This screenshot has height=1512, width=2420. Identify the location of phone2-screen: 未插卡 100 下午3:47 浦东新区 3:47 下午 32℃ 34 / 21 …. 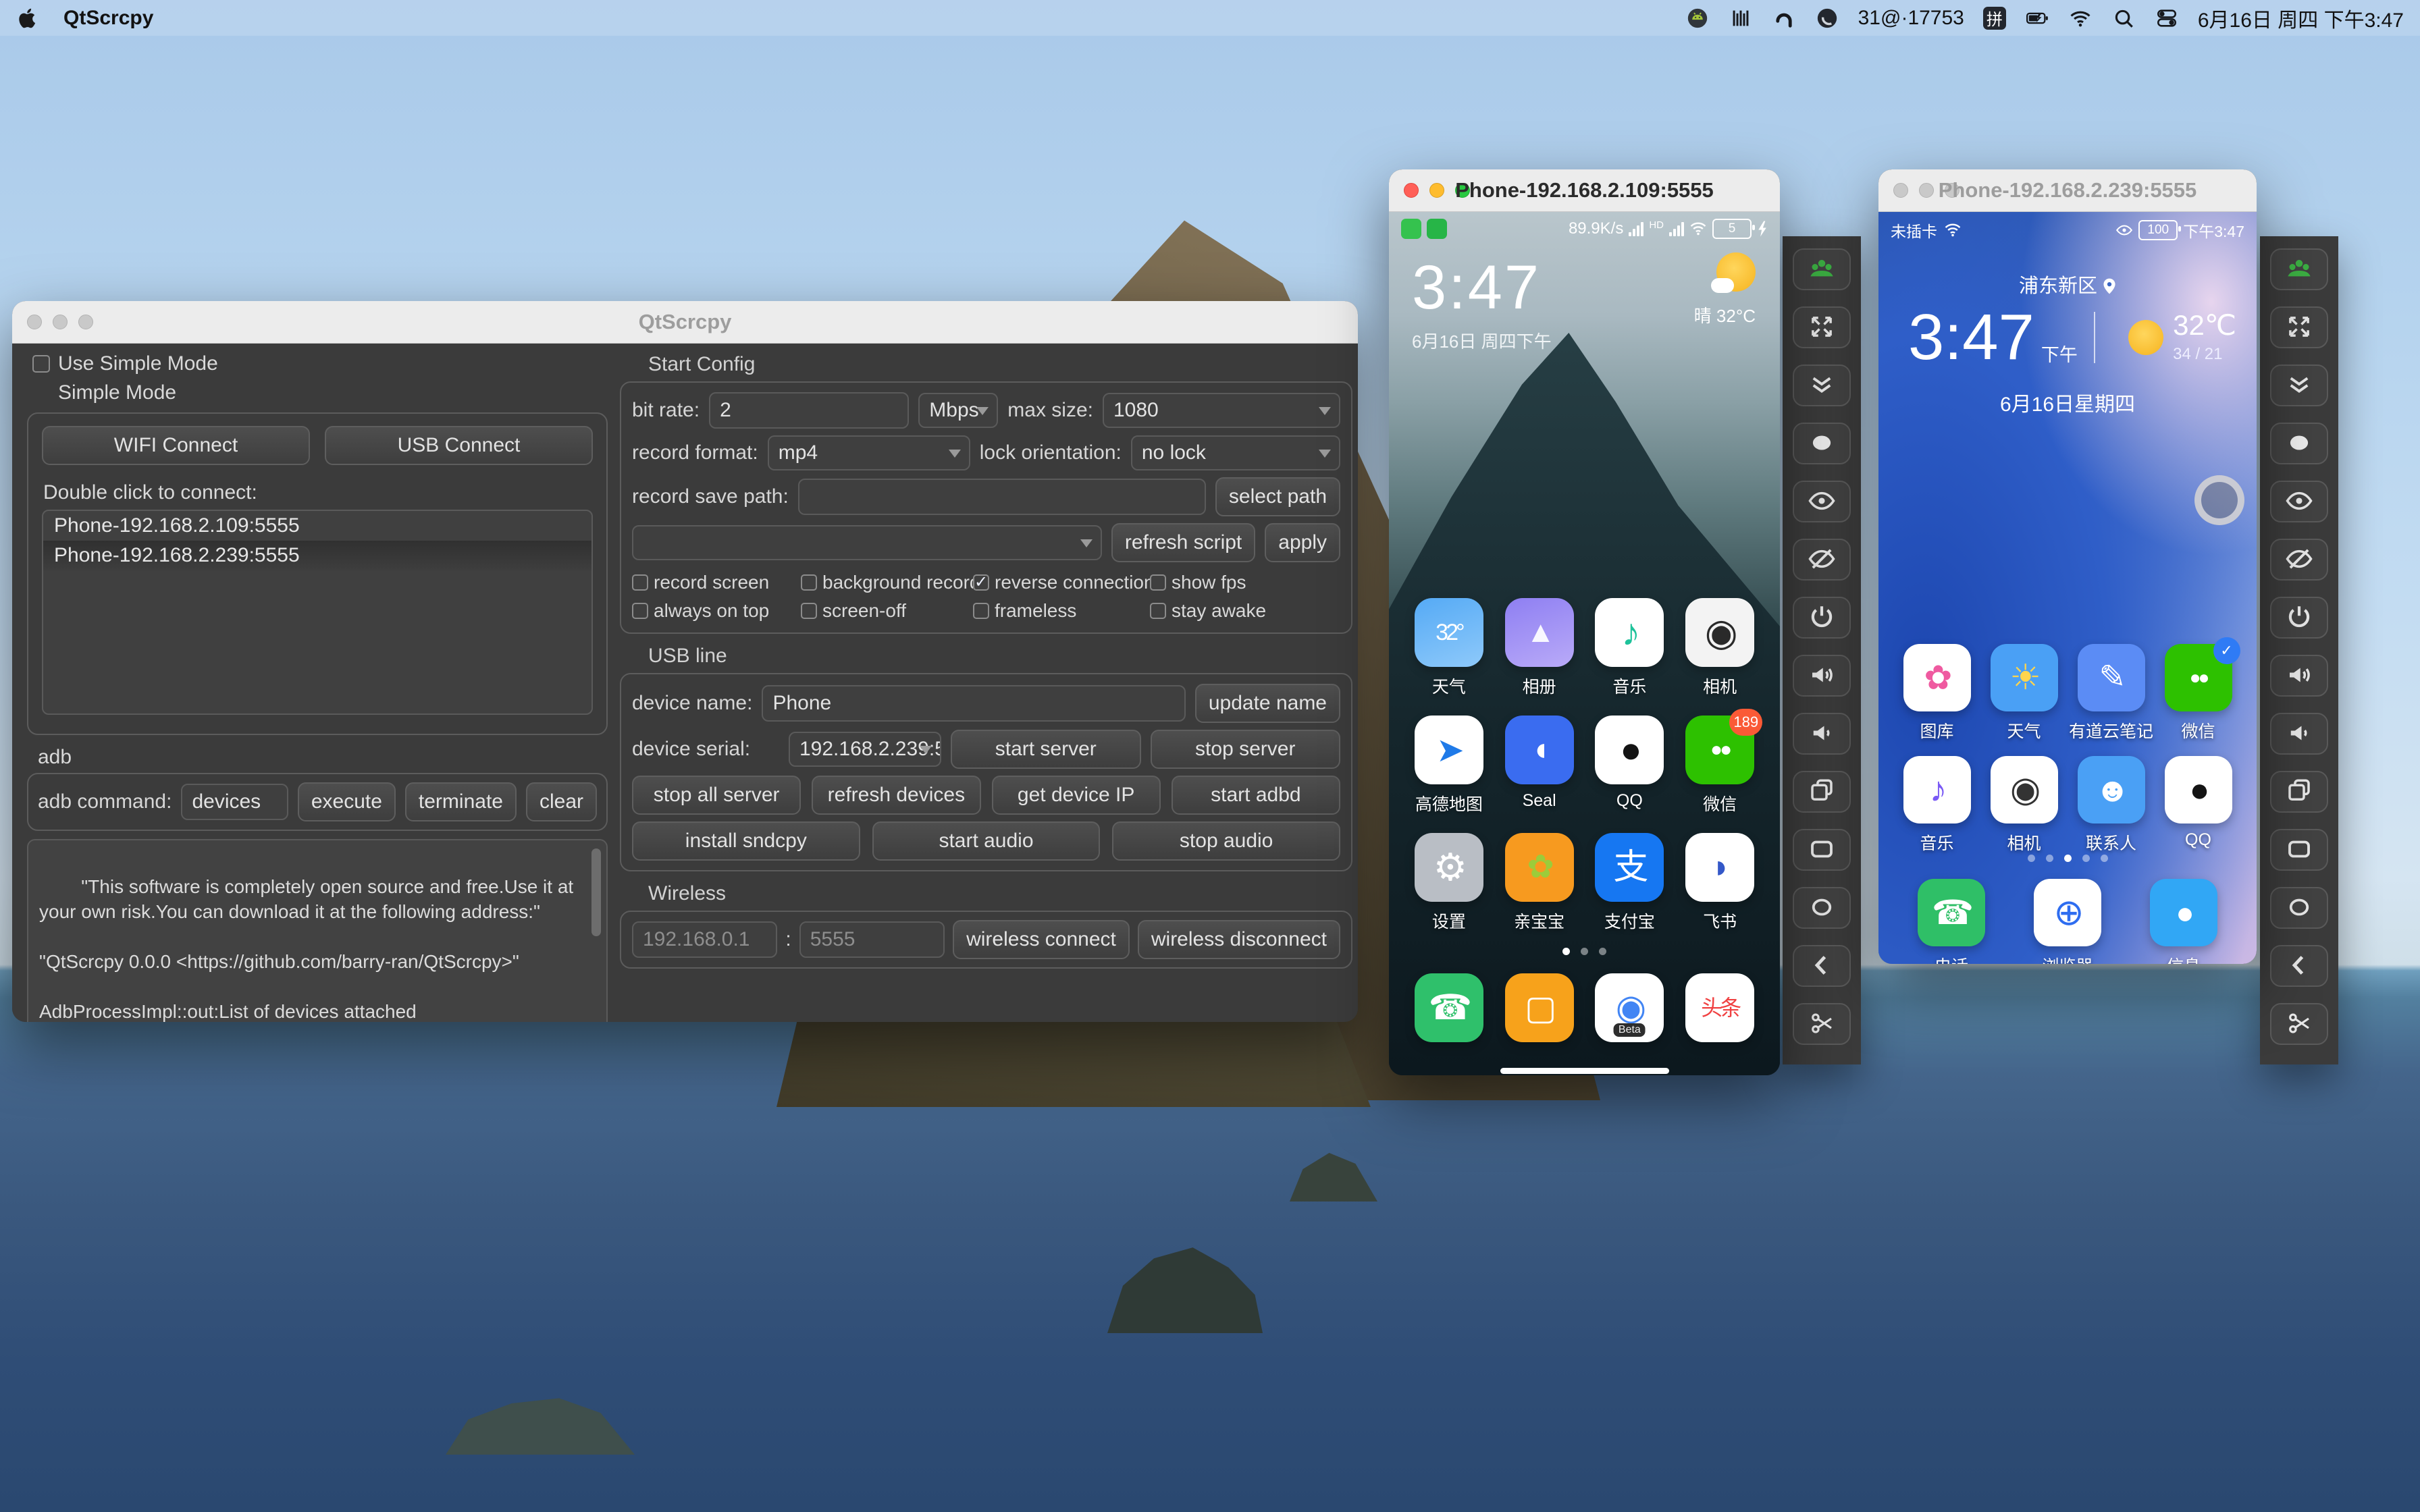
(2067, 588).